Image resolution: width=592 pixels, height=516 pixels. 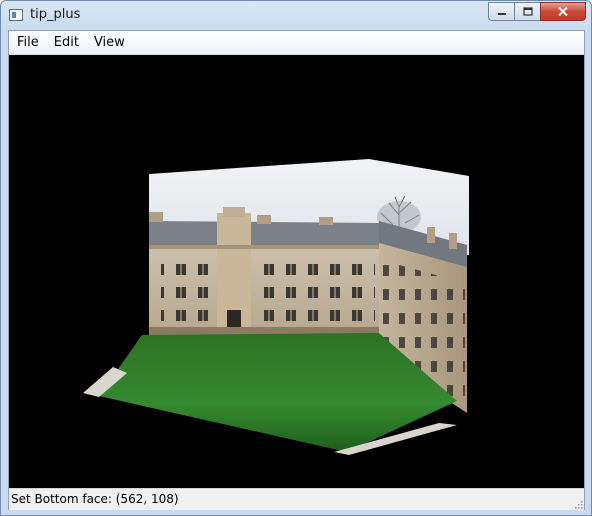 I want to click on menu-view: View, so click(x=109, y=42).